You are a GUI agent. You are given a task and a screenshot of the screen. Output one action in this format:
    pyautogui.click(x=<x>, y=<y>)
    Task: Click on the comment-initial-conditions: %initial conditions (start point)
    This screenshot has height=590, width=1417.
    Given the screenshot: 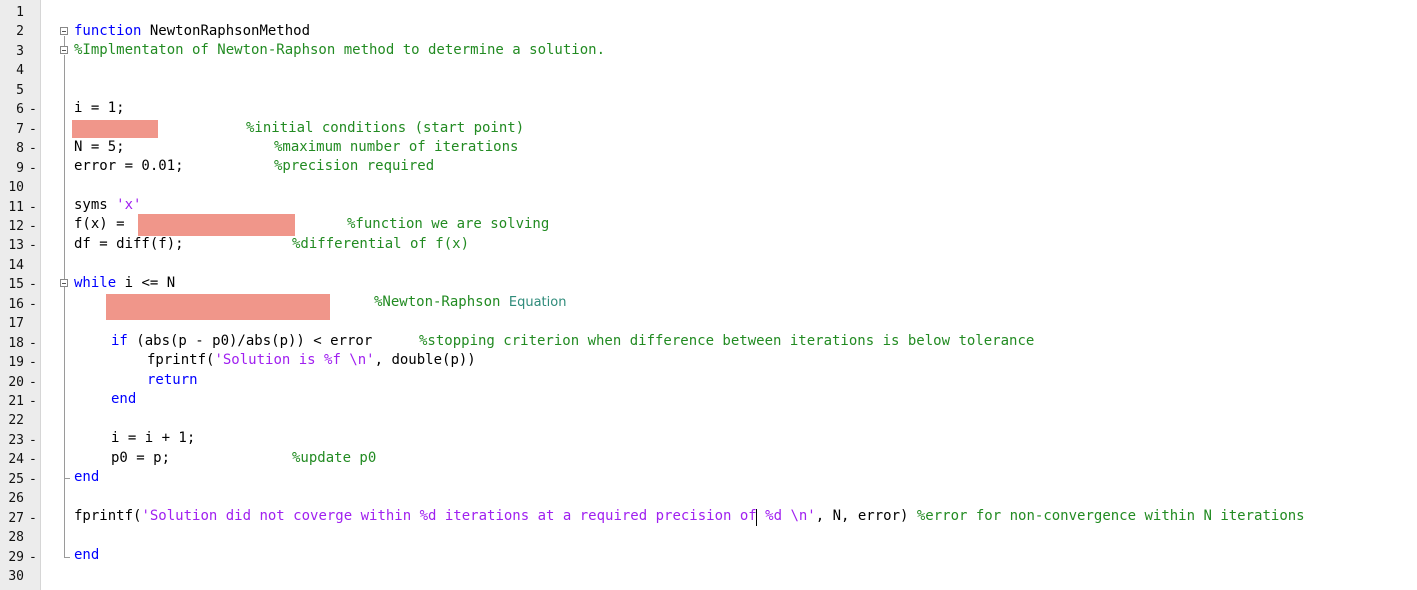 What is the action you would take?
    pyautogui.click(x=385, y=128)
    